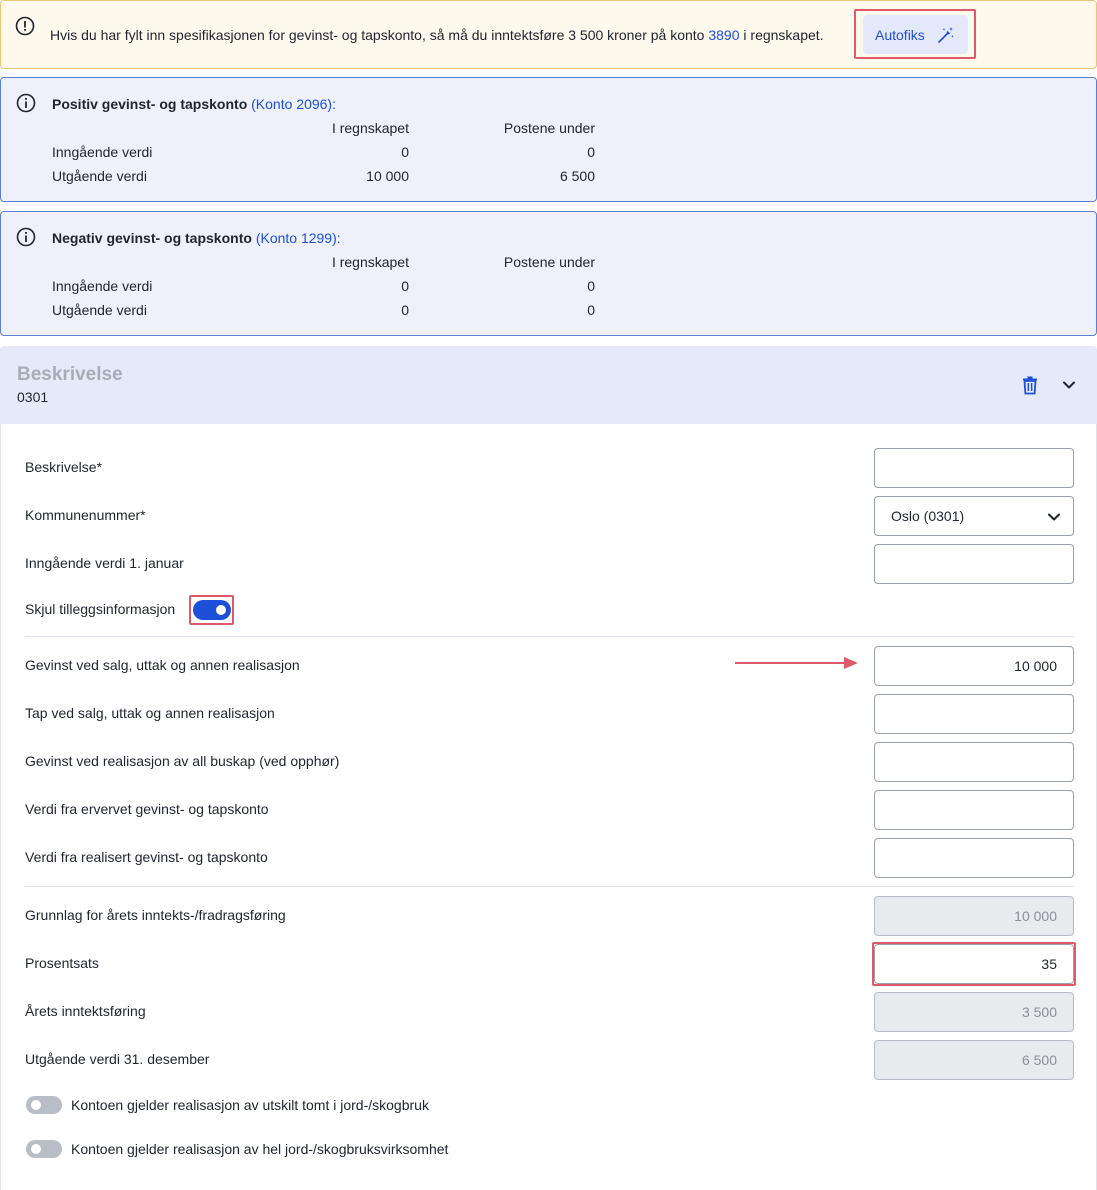 Image resolution: width=1097 pixels, height=1190 pixels. What do you see at coordinates (974, 762) in the screenshot?
I see `gevinst-buskap-input` at bounding box center [974, 762].